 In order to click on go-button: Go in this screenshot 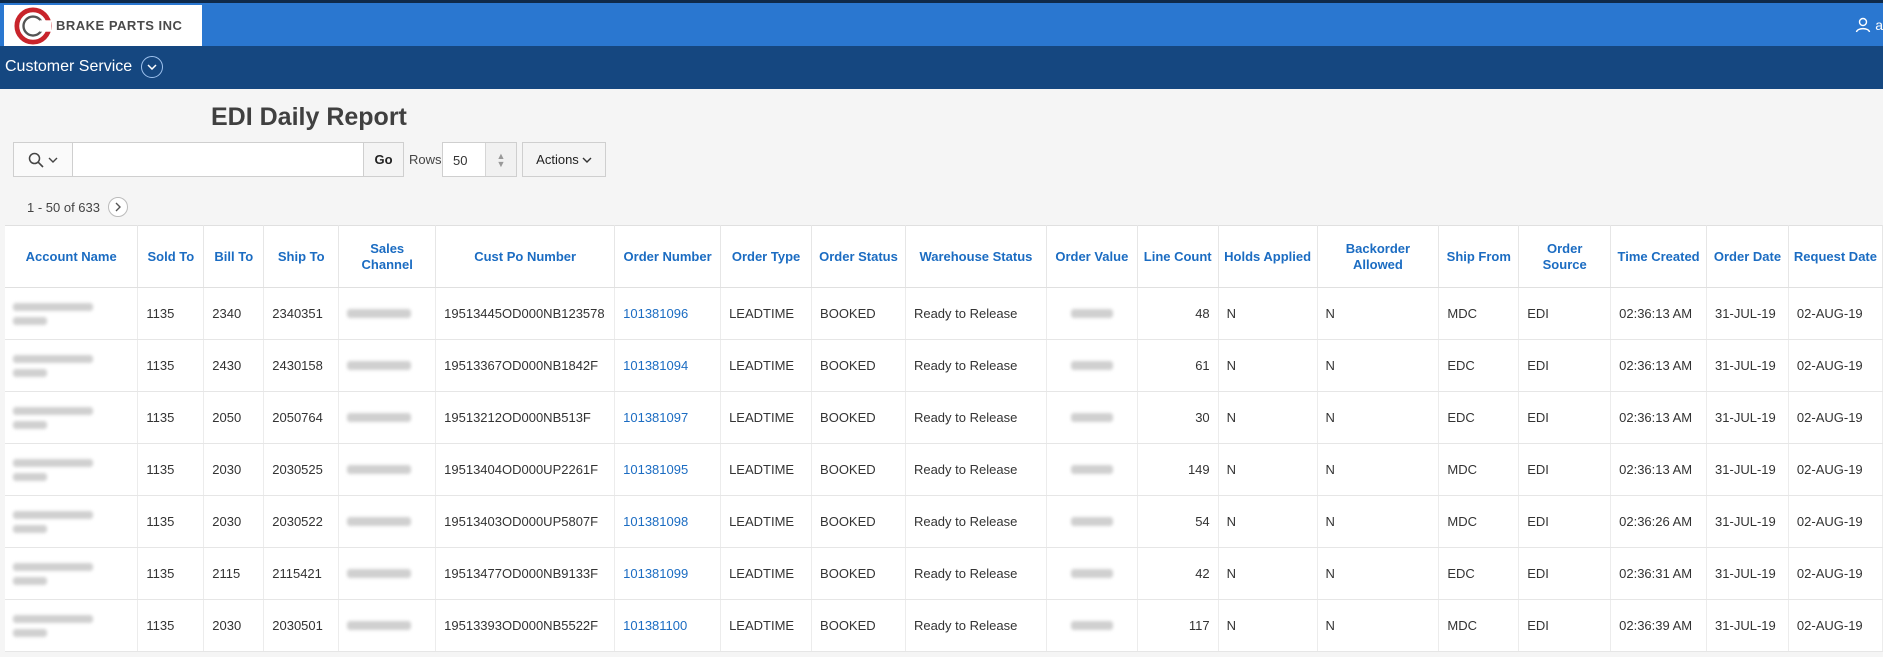, I will do `click(383, 159)`.